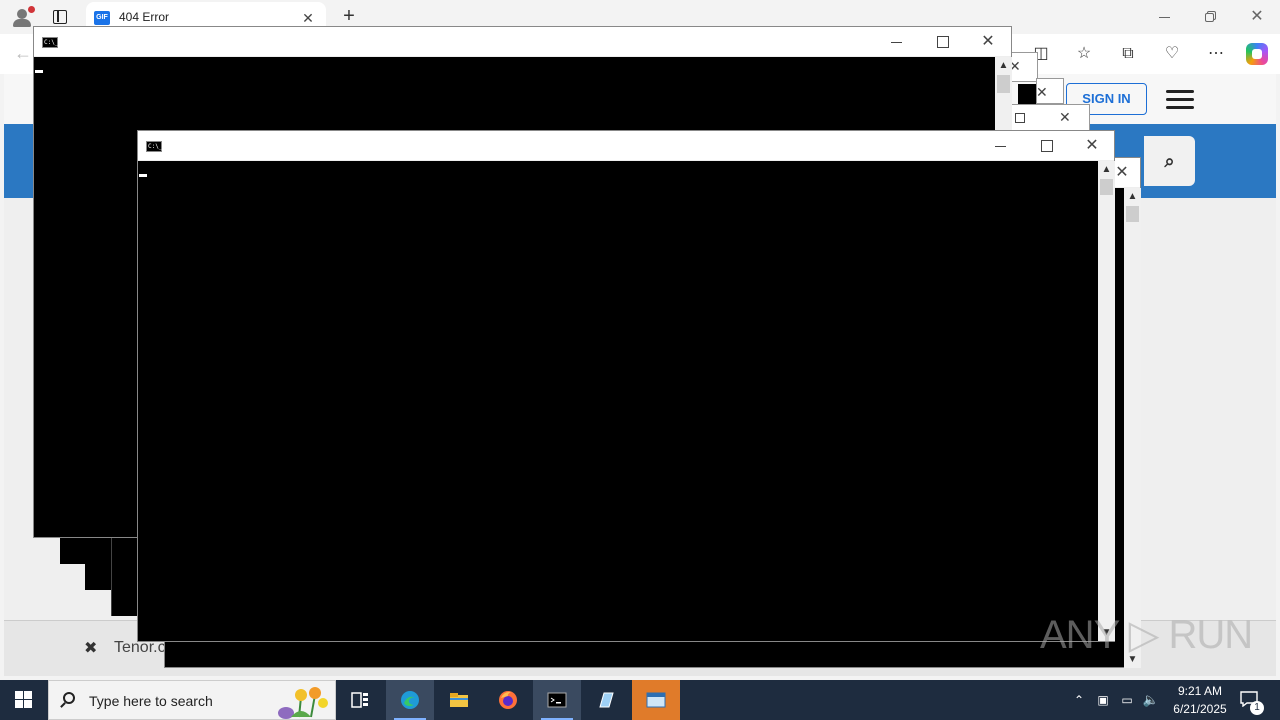 The height and width of the screenshot is (720, 1280). I want to click on notification-count-badge: 1, so click(1257, 708).